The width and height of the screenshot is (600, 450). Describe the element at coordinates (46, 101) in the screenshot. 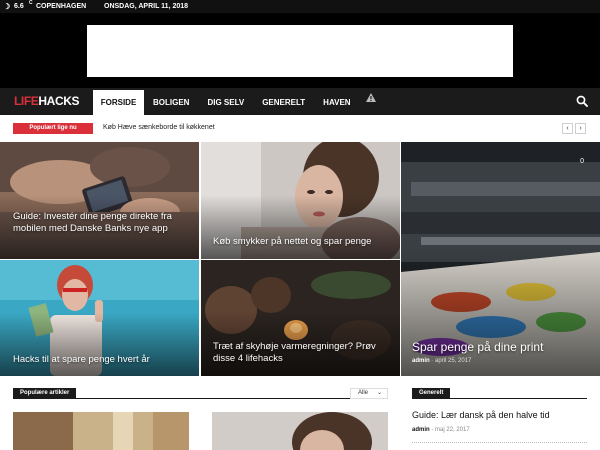

I see `site-logo: LIFEHACKS` at that location.